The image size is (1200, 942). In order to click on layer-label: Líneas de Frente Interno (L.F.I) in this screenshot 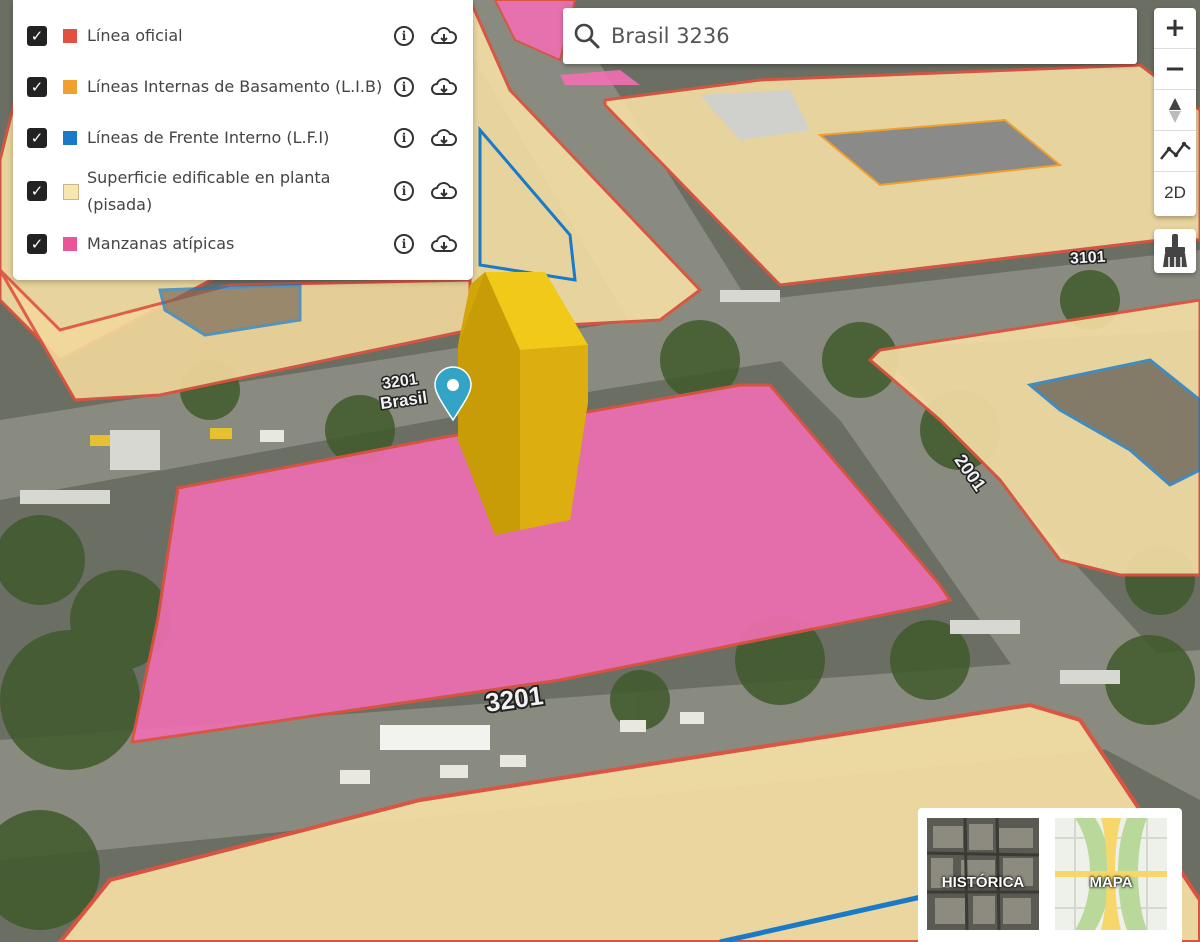, I will do `click(208, 137)`.